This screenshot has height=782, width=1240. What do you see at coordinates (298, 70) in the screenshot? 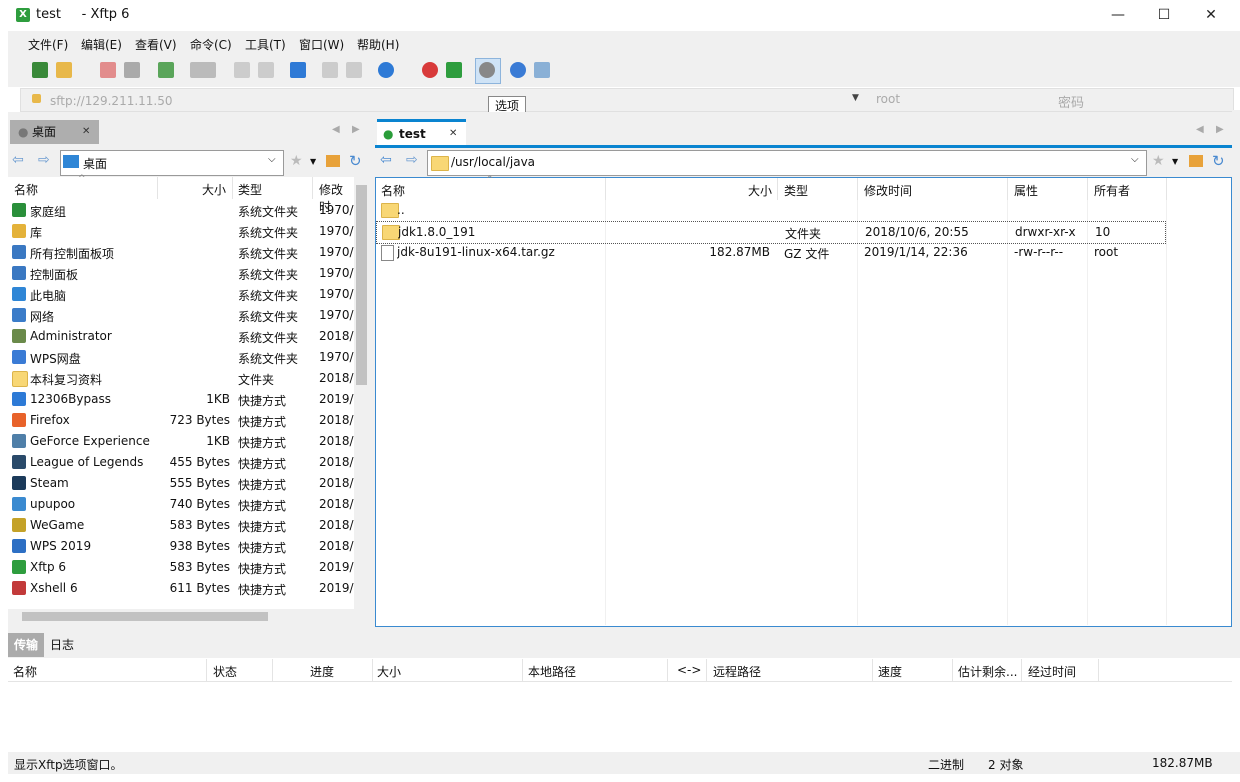
I see `sync-icon` at bounding box center [298, 70].